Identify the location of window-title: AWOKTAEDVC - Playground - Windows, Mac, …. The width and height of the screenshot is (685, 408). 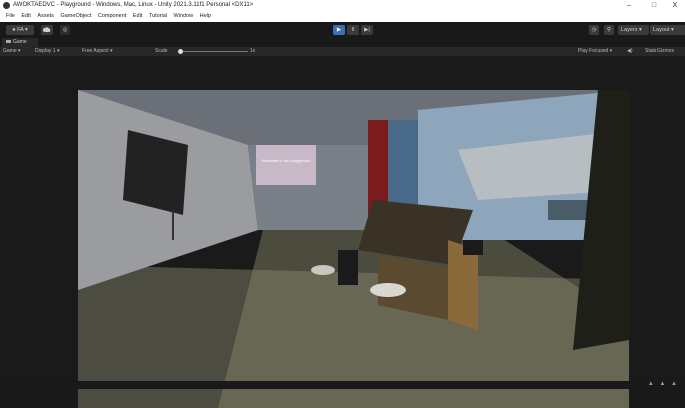
(133, 5).